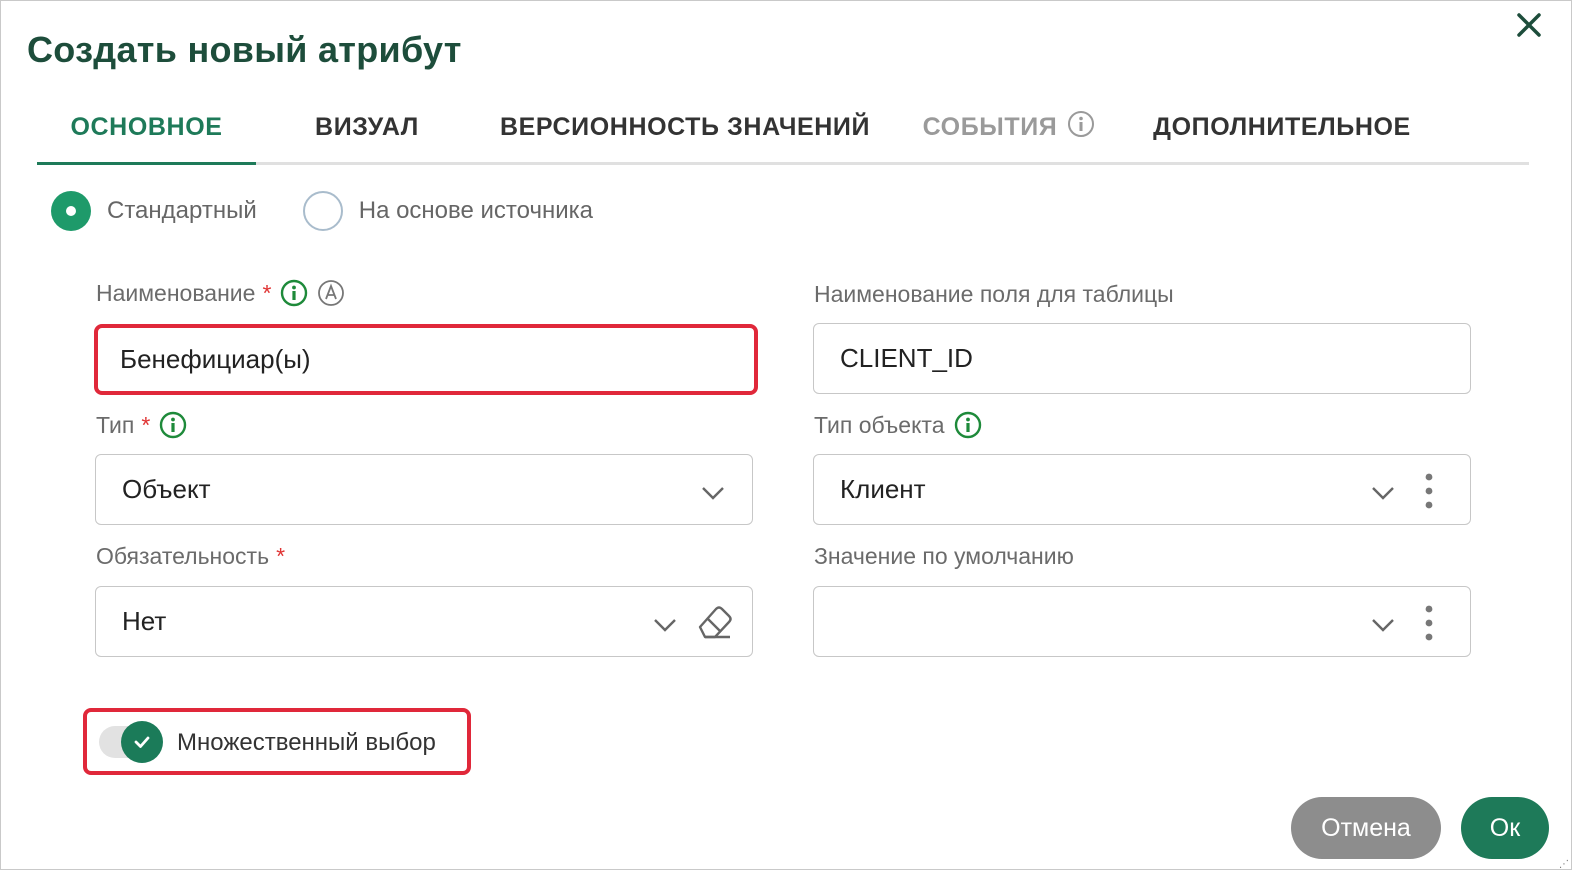 The height and width of the screenshot is (870, 1572). I want to click on tab-main: ОСНОВНОЕ, so click(146, 127).